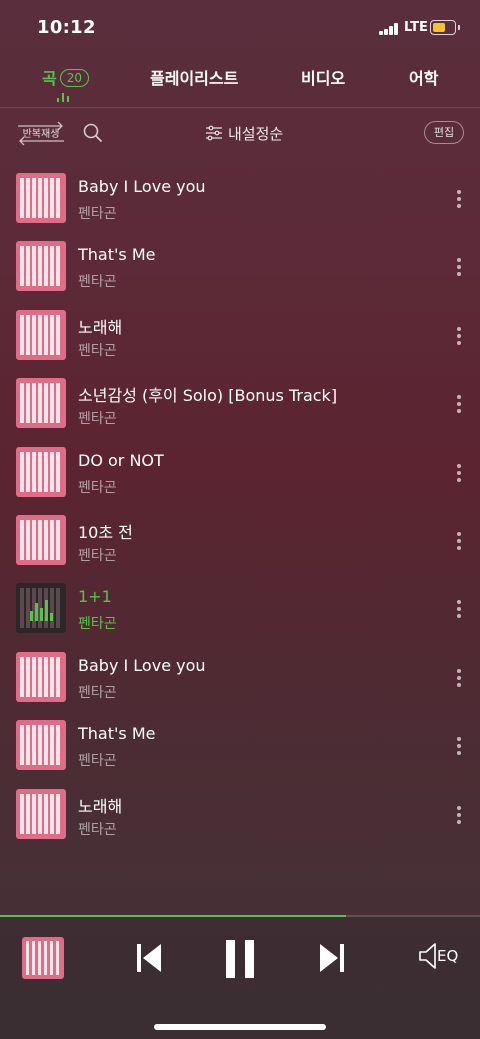  I want to click on tab-video-label: 비디오, so click(323, 78).